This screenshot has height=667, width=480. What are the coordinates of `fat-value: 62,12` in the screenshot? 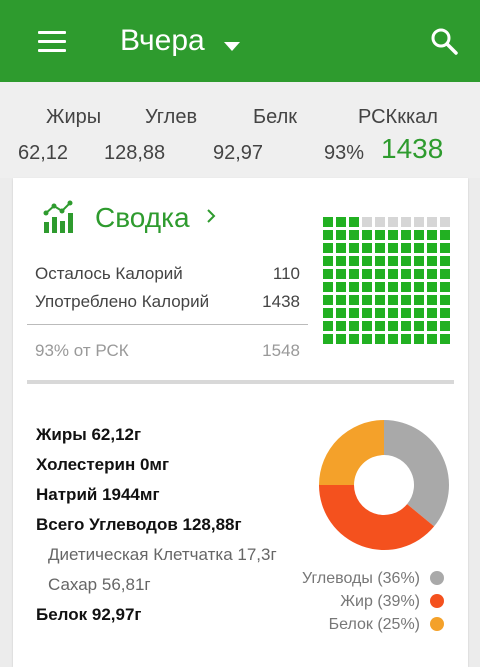 It's located at (43, 153).